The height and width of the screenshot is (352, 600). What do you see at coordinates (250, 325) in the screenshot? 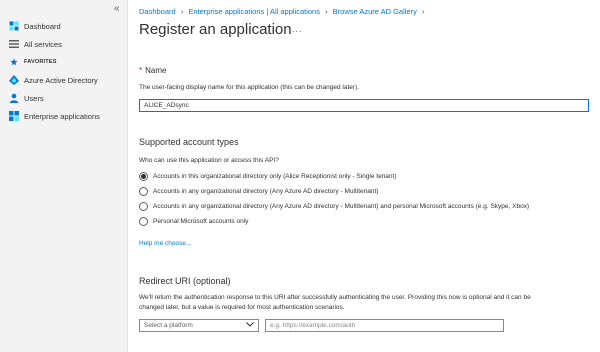
I see `chevron-down-icon` at bounding box center [250, 325].